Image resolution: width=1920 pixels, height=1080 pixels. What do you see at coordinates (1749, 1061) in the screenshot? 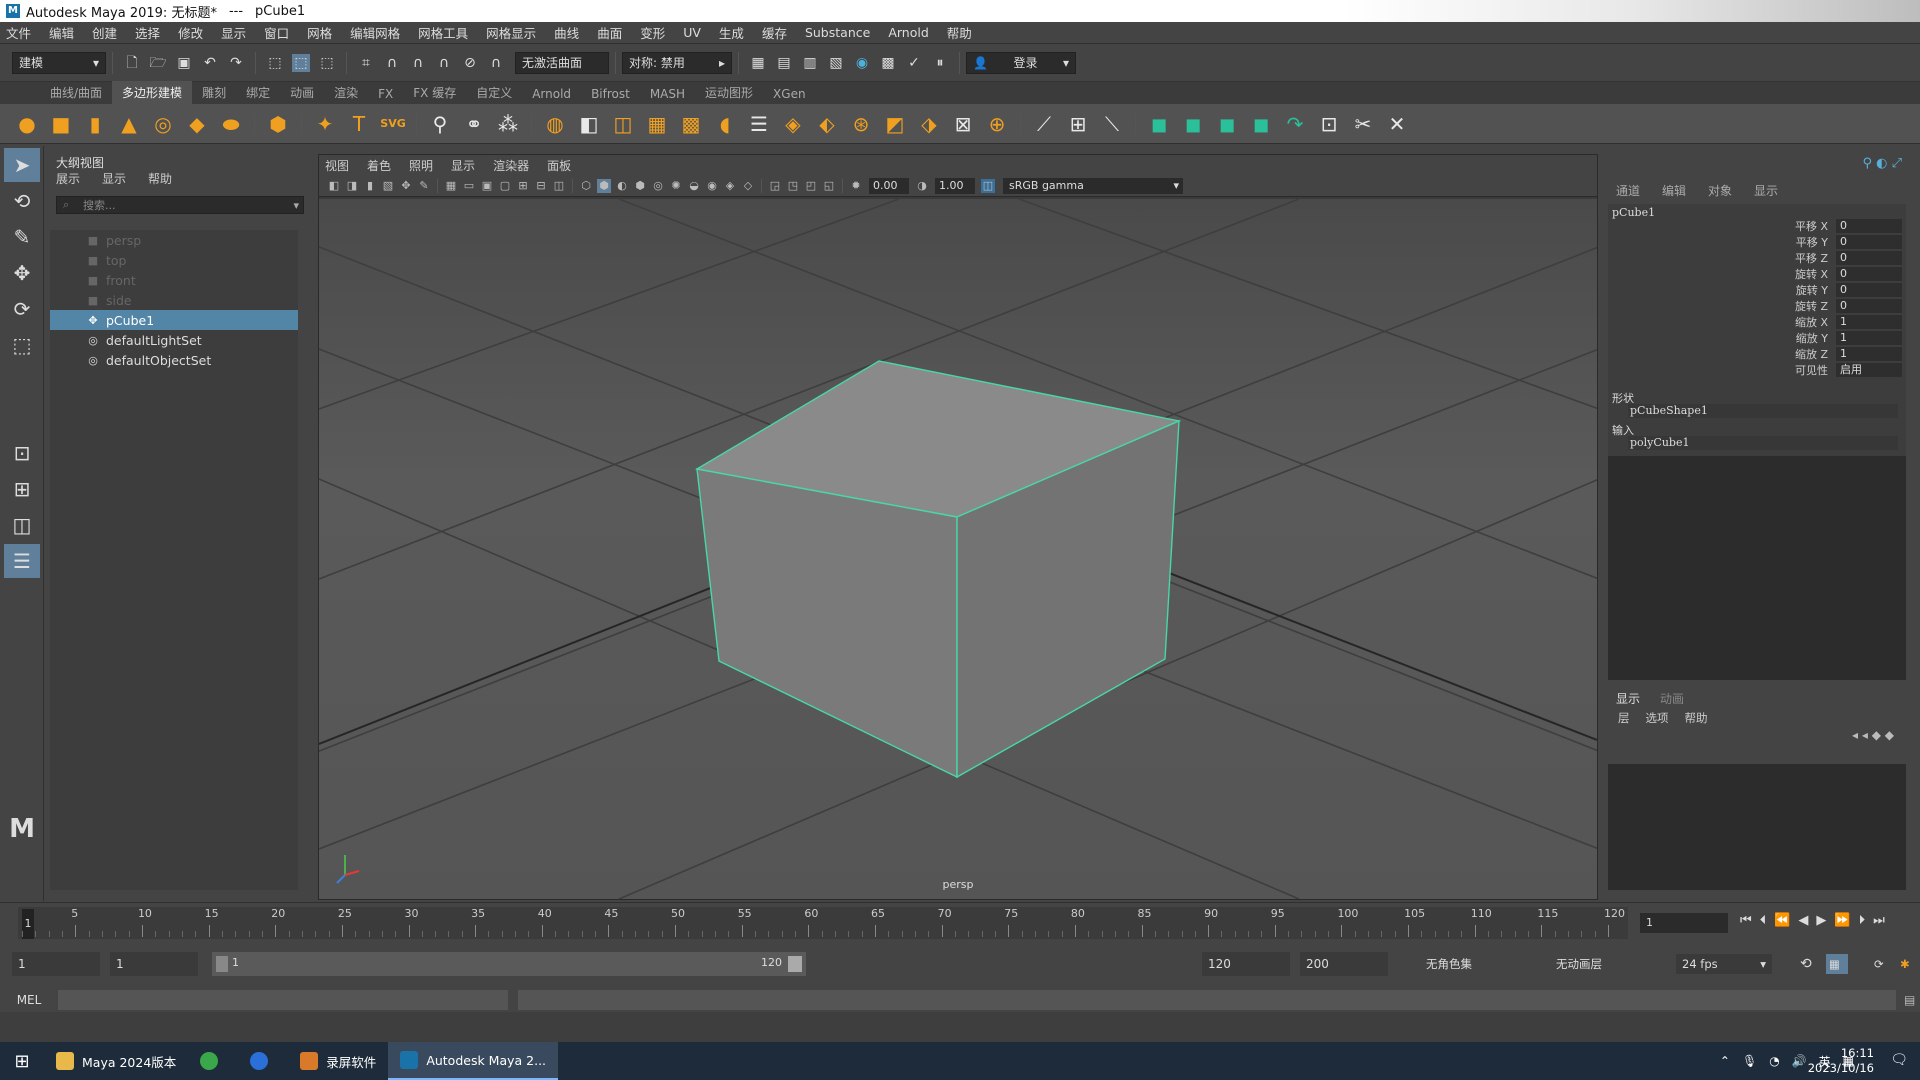
I see `microphone-icon: 🎙` at bounding box center [1749, 1061].